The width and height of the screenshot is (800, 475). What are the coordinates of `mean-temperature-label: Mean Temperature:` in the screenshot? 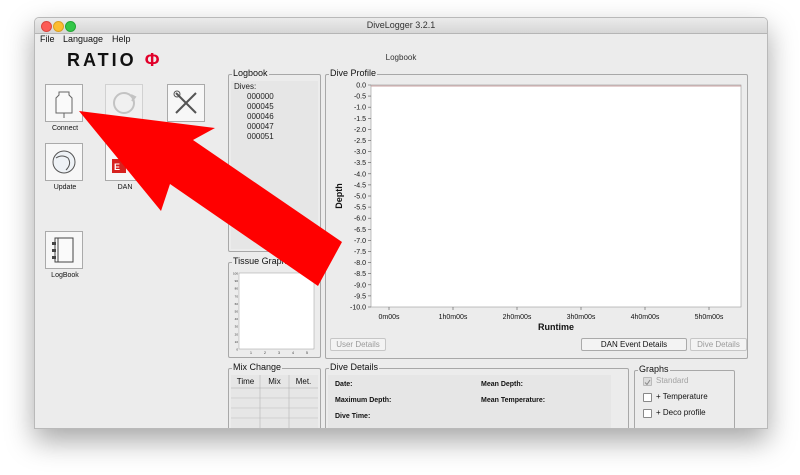 It's located at (513, 400).